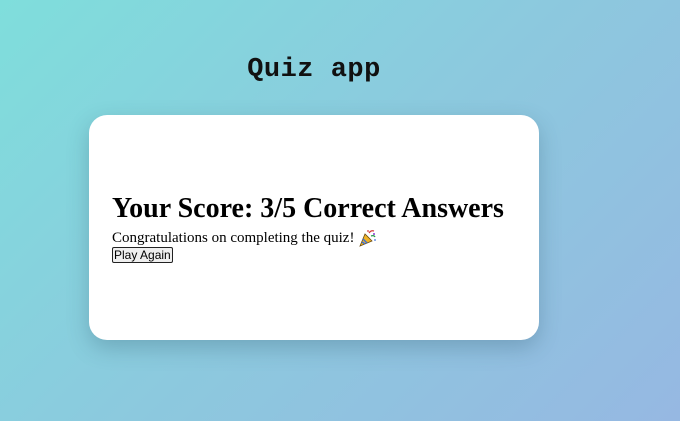 This screenshot has height=421, width=680. I want to click on congrats-message: Congratulations on completing the quiz!, so click(244, 238).